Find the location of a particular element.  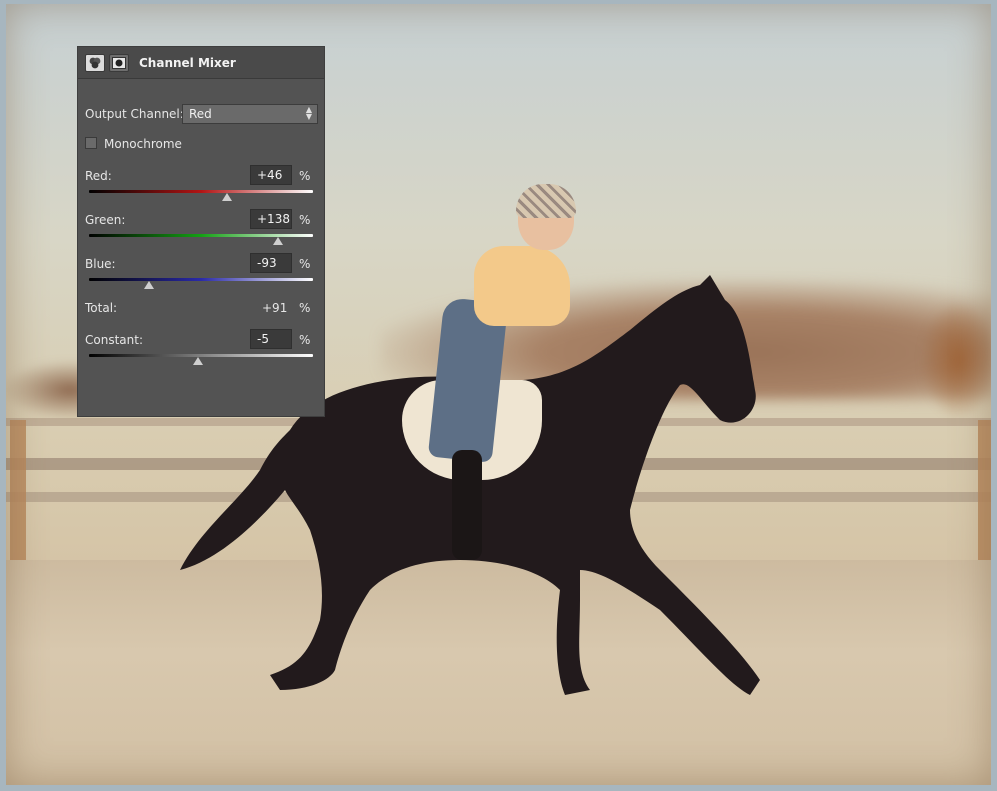

green-slider-thumb is located at coordinates (278, 241).